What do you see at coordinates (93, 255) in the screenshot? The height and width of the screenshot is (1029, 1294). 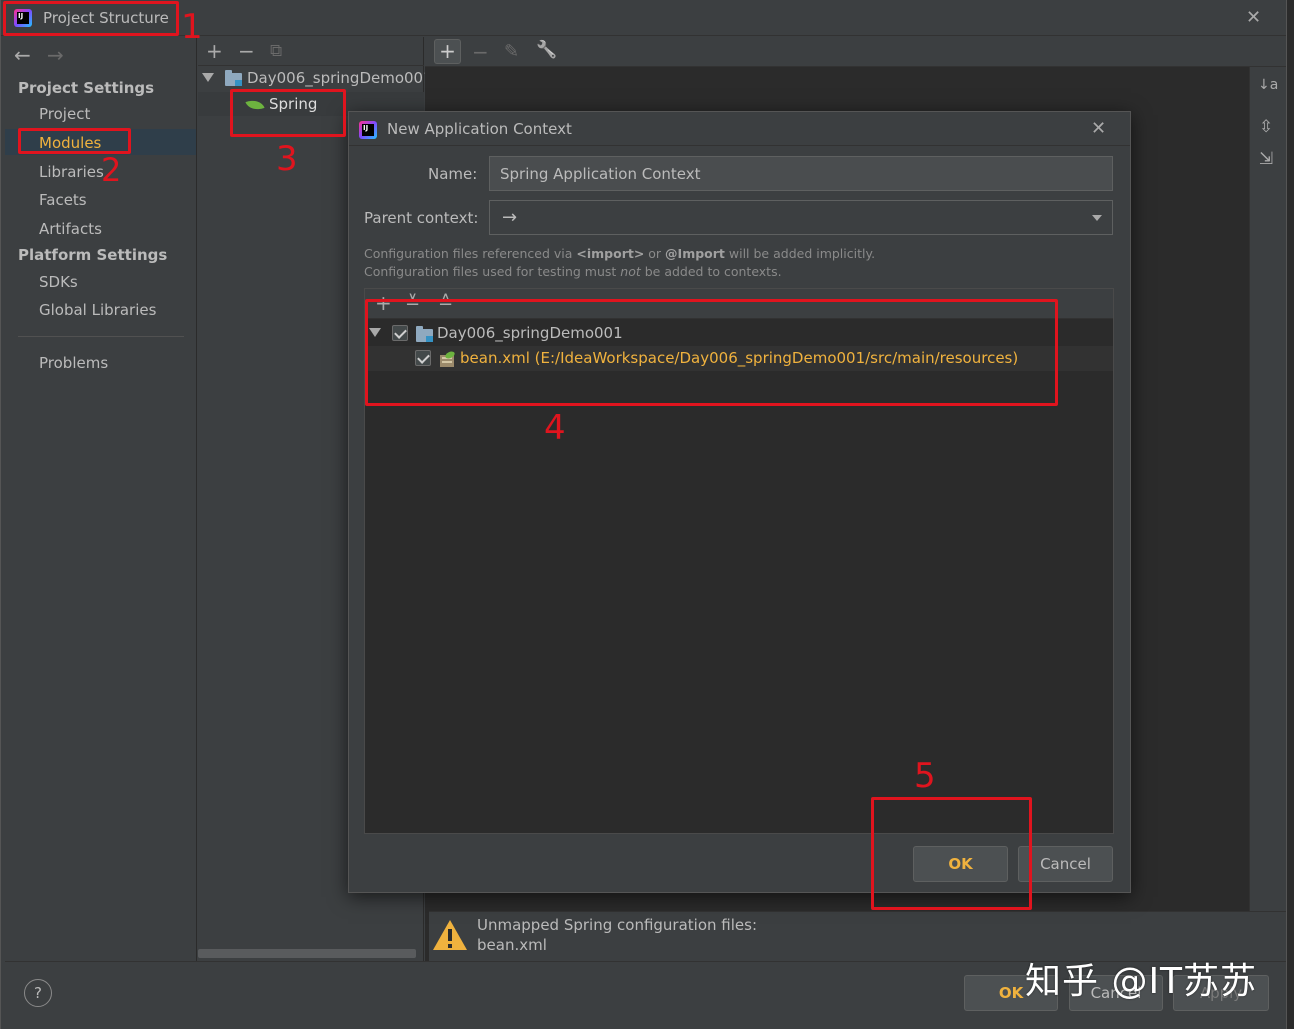 I see `platform-settings-header: Platform Settings` at bounding box center [93, 255].